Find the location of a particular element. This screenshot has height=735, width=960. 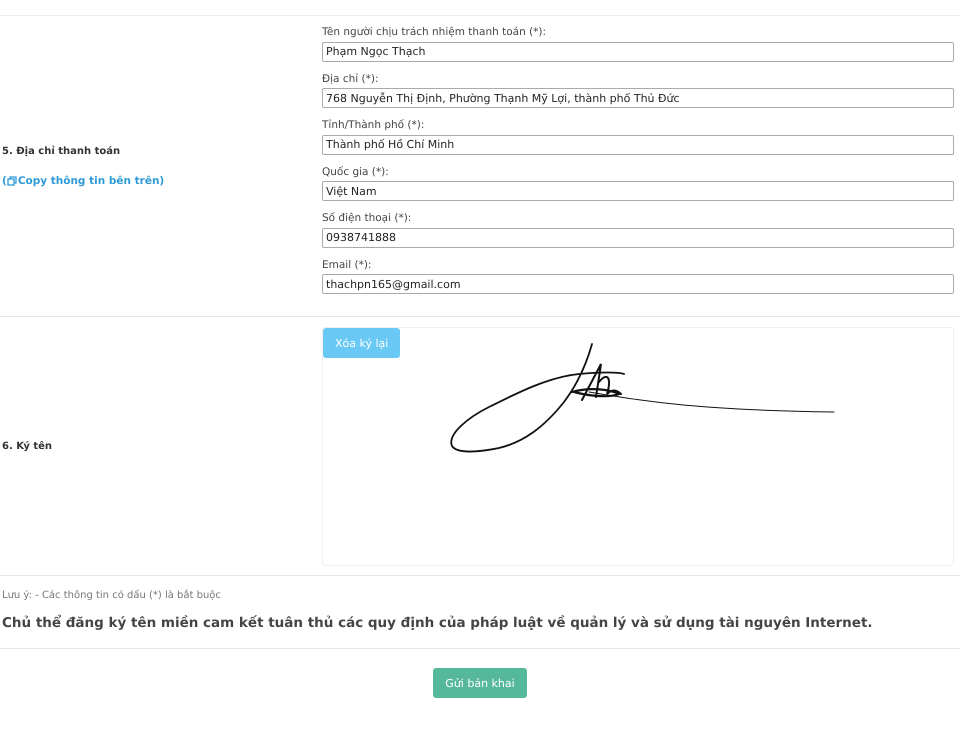

field-label: Số điện thoại (*): is located at coordinates (367, 218).